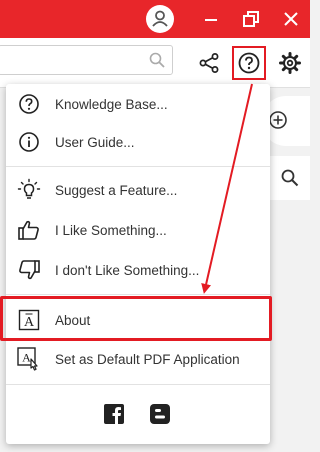 The height and width of the screenshot is (452, 320). I want to click on close-button, so click(291, 19).